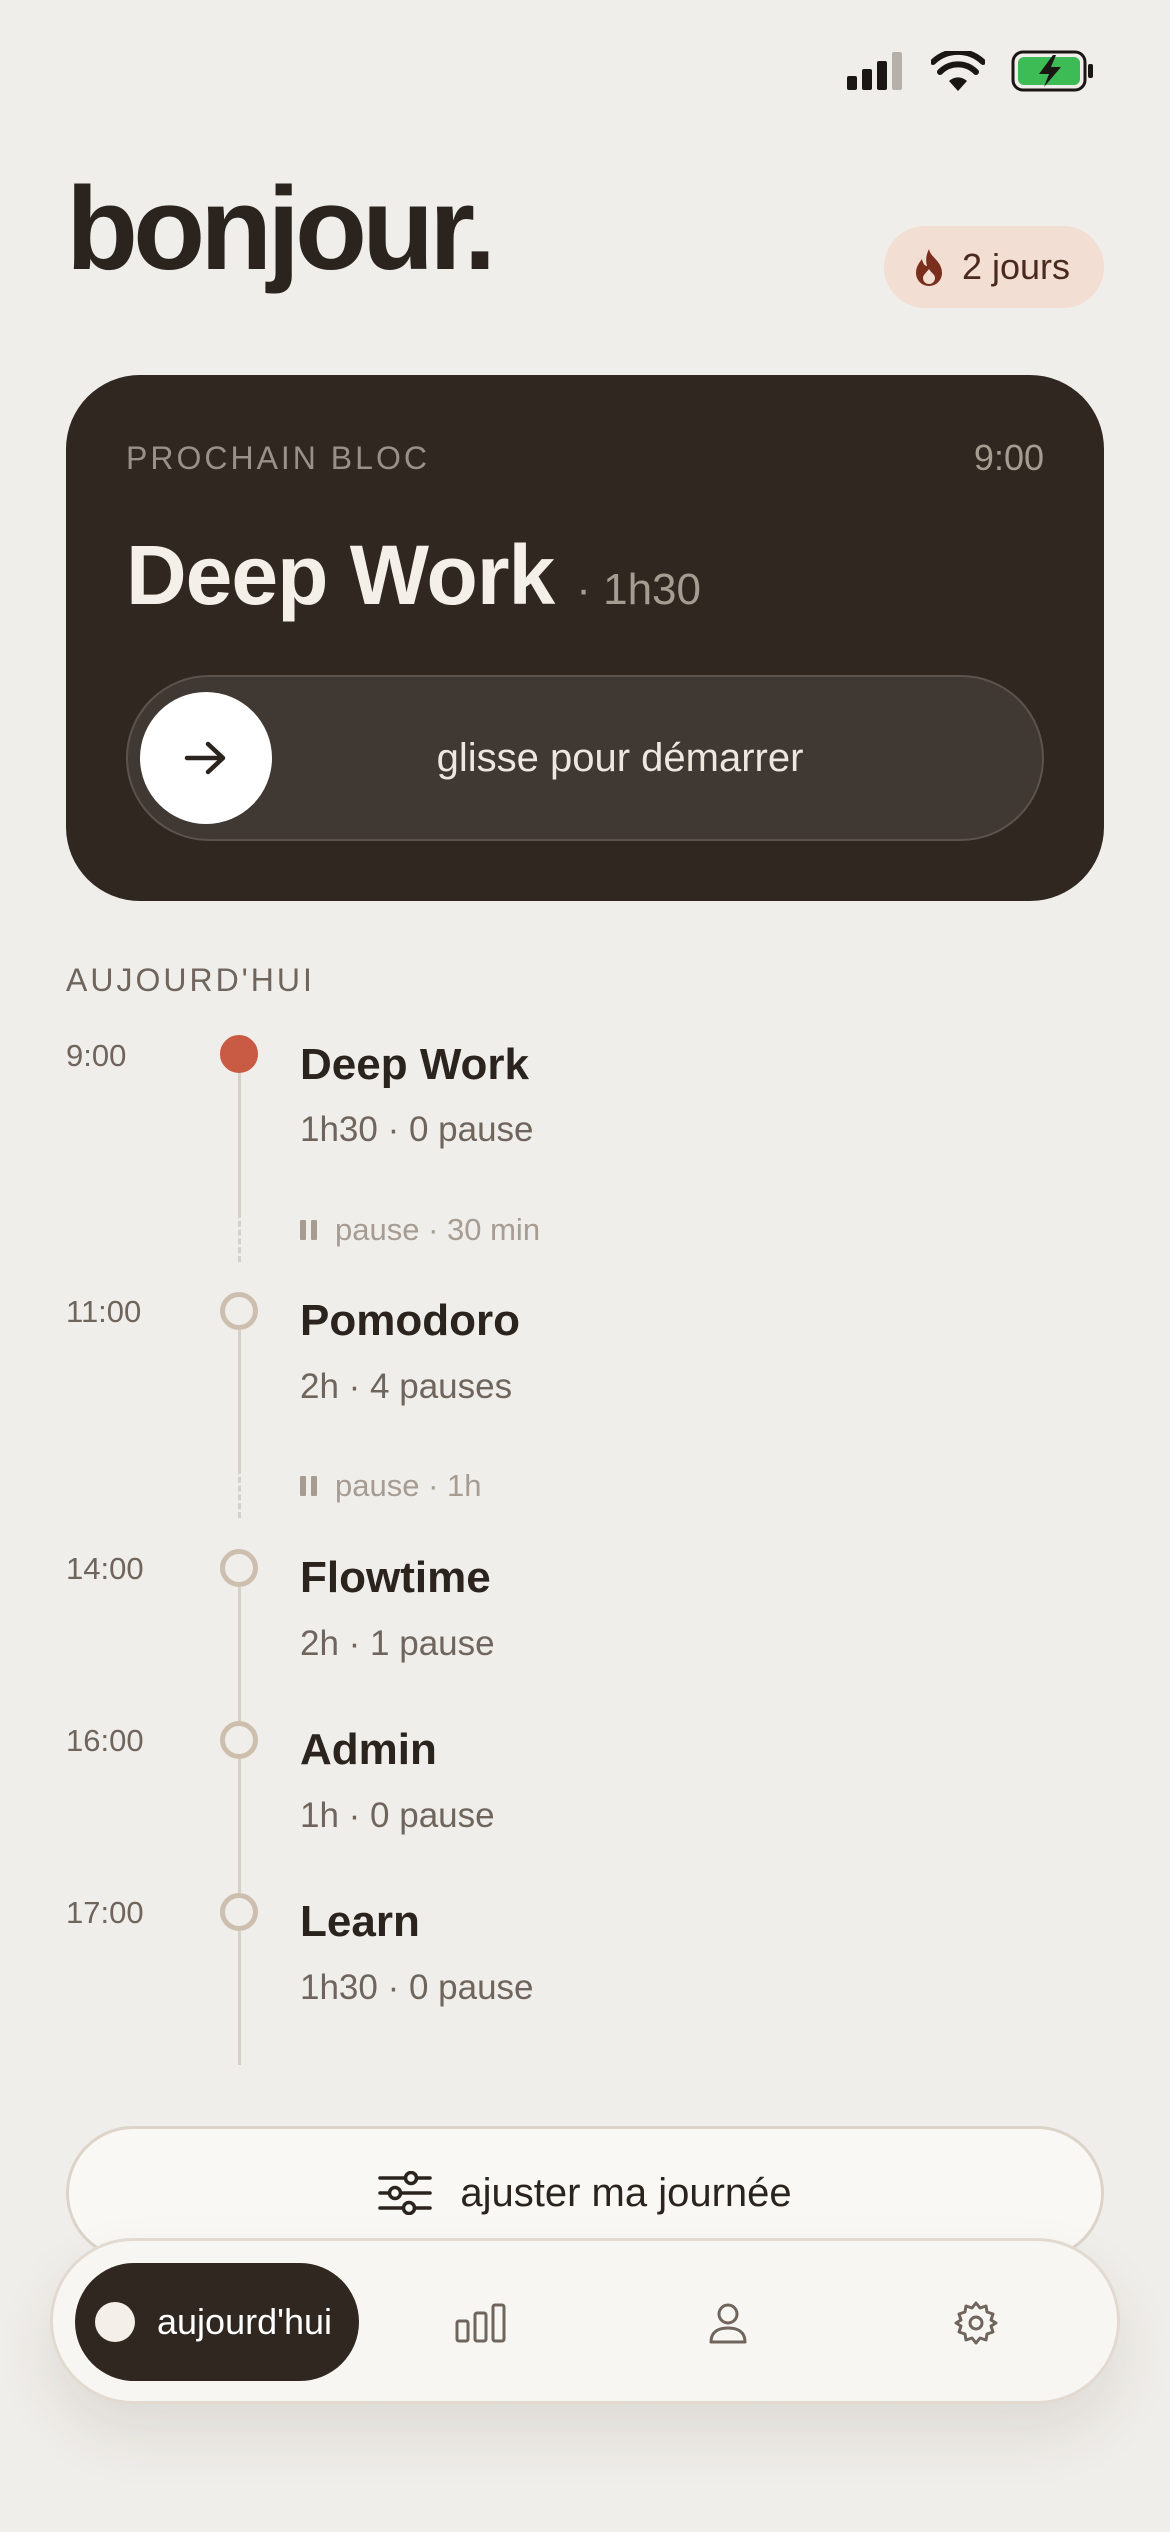 Image resolution: width=1170 pixels, height=2532 pixels. I want to click on block-time: 9:00, so click(96, 1055).